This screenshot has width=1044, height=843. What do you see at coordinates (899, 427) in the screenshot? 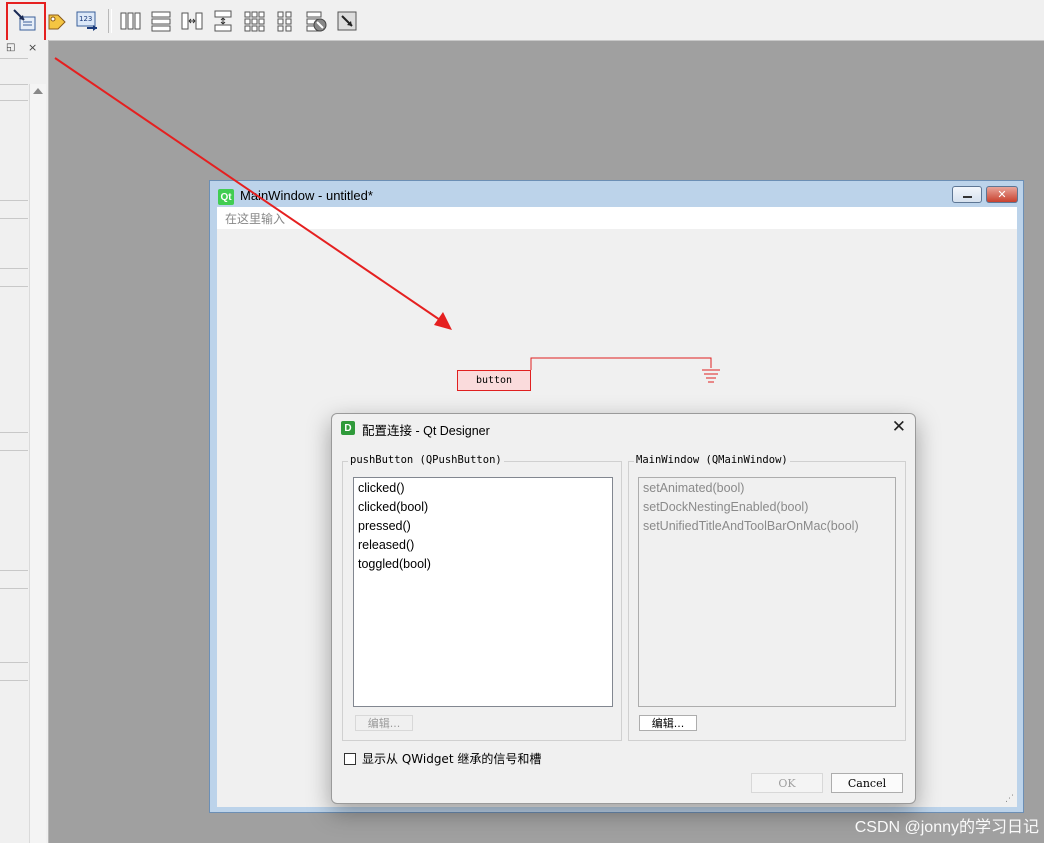
I see `dialog-close-icon: ✕` at bounding box center [899, 427].